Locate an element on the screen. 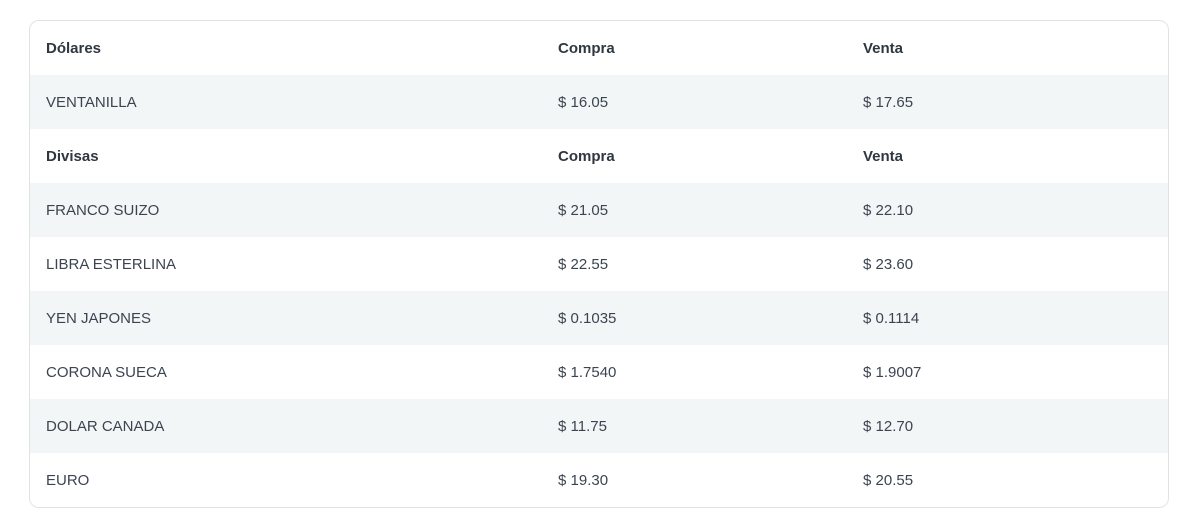 This screenshot has width=1200, height=526. currency-name: FRANCO SUIZO is located at coordinates (103, 210).